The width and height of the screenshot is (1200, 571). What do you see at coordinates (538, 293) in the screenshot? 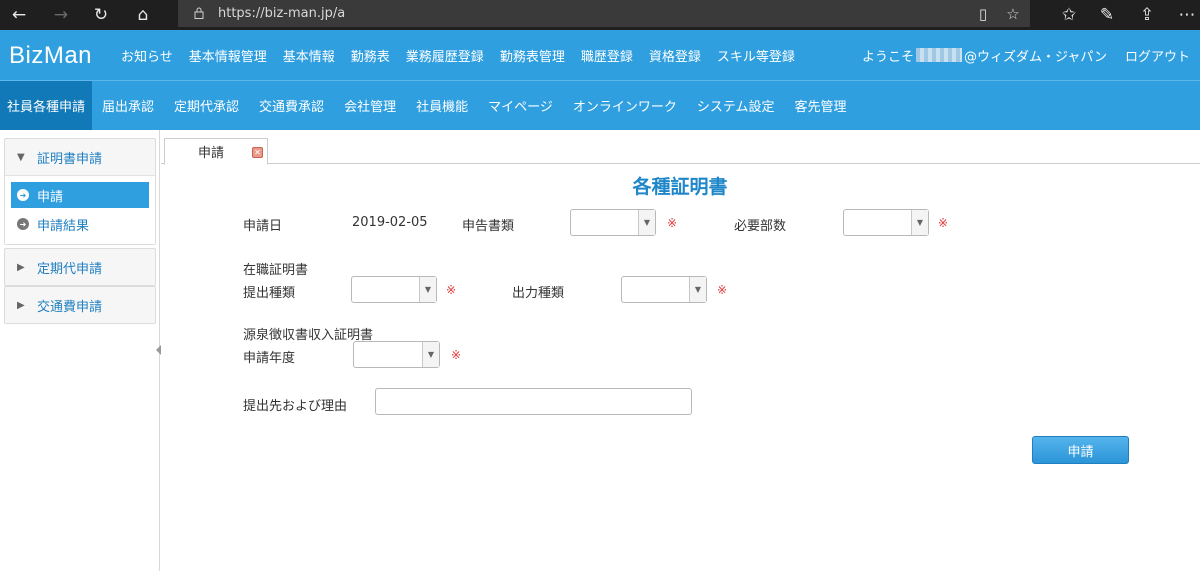
I see `output-type-label: 出力種類` at bounding box center [538, 293].